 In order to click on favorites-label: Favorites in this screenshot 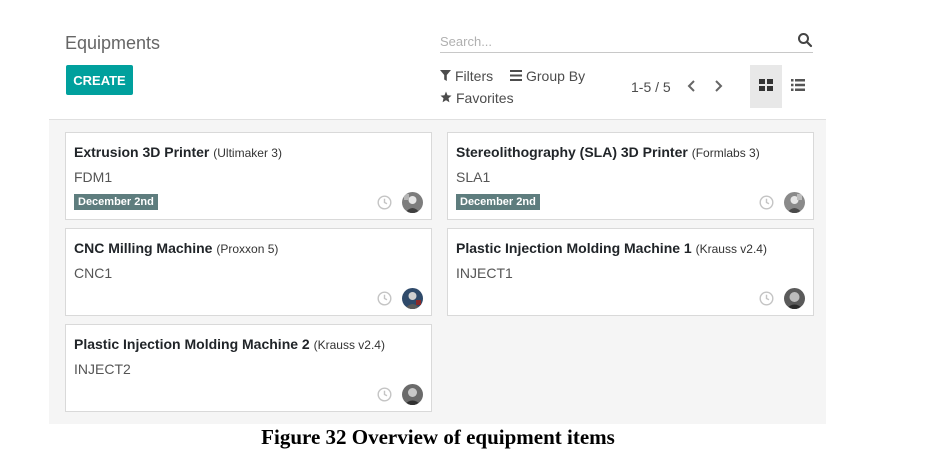, I will do `click(485, 98)`.